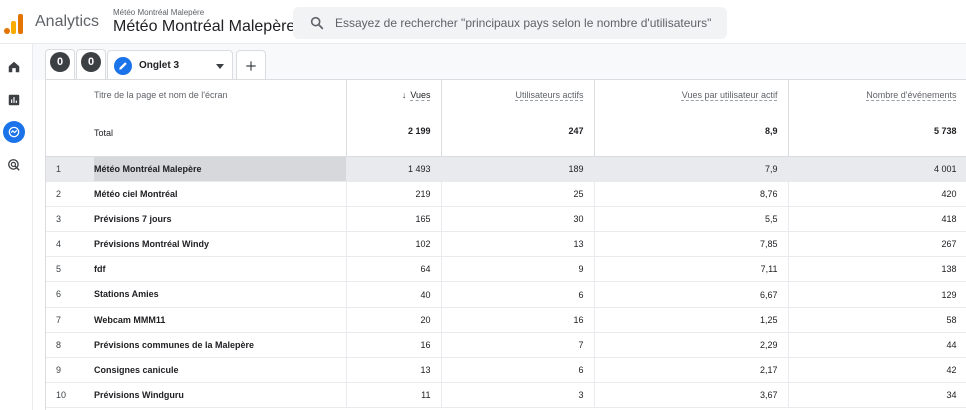  Describe the element at coordinates (196, 219) in the screenshot. I see `dimension-cell: 3 Prévisions 7 jours` at that location.